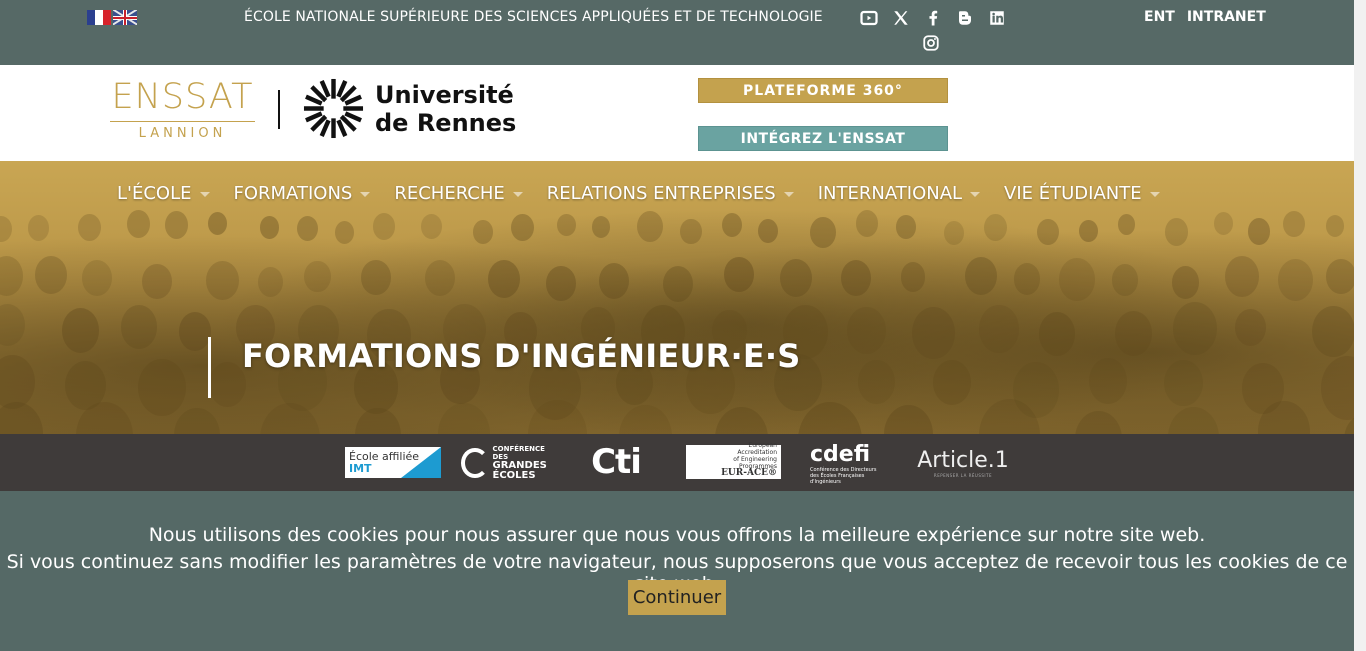 Image resolution: width=1366 pixels, height=651 pixels. What do you see at coordinates (933, 18) in the screenshot?
I see `facebook-icon` at bounding box center [933, 18].